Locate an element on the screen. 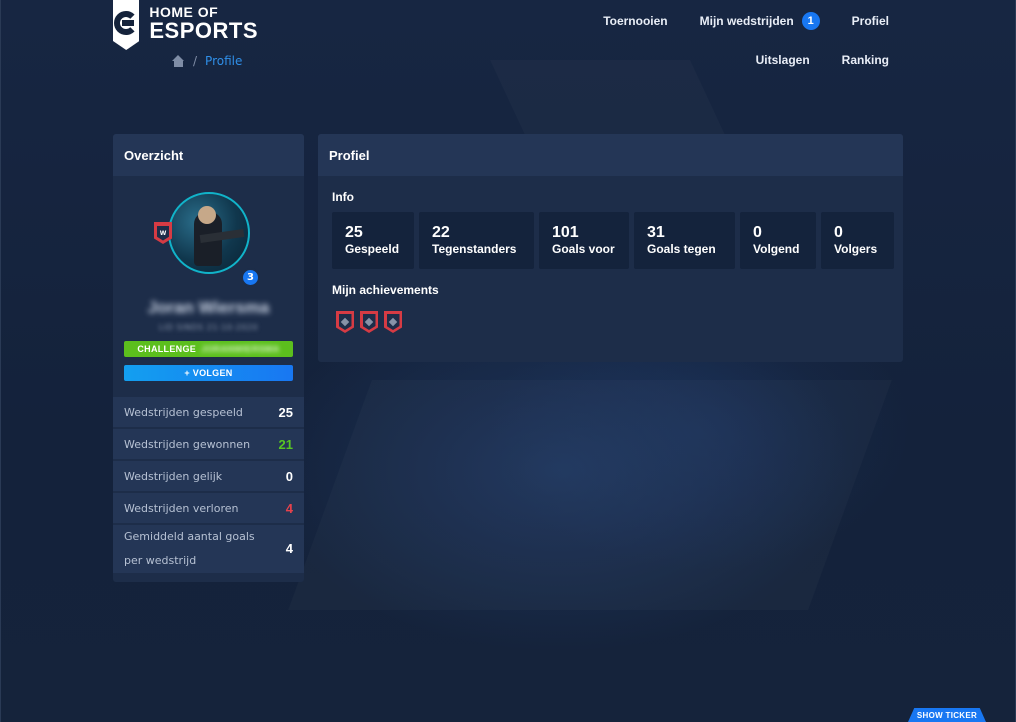  avatar-section: W 3 is located at coordinates (208, 231).